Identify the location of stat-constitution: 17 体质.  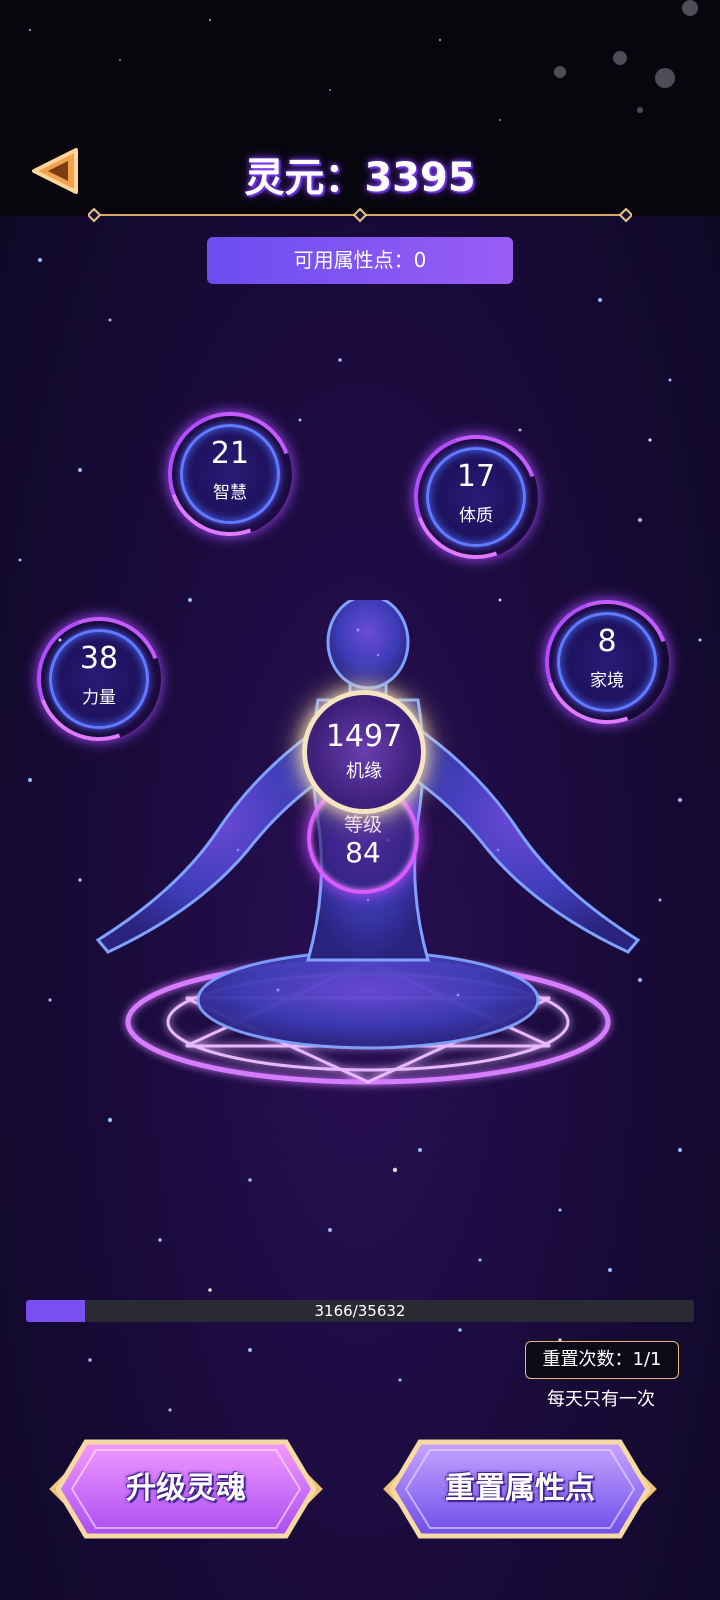
(476, 497).